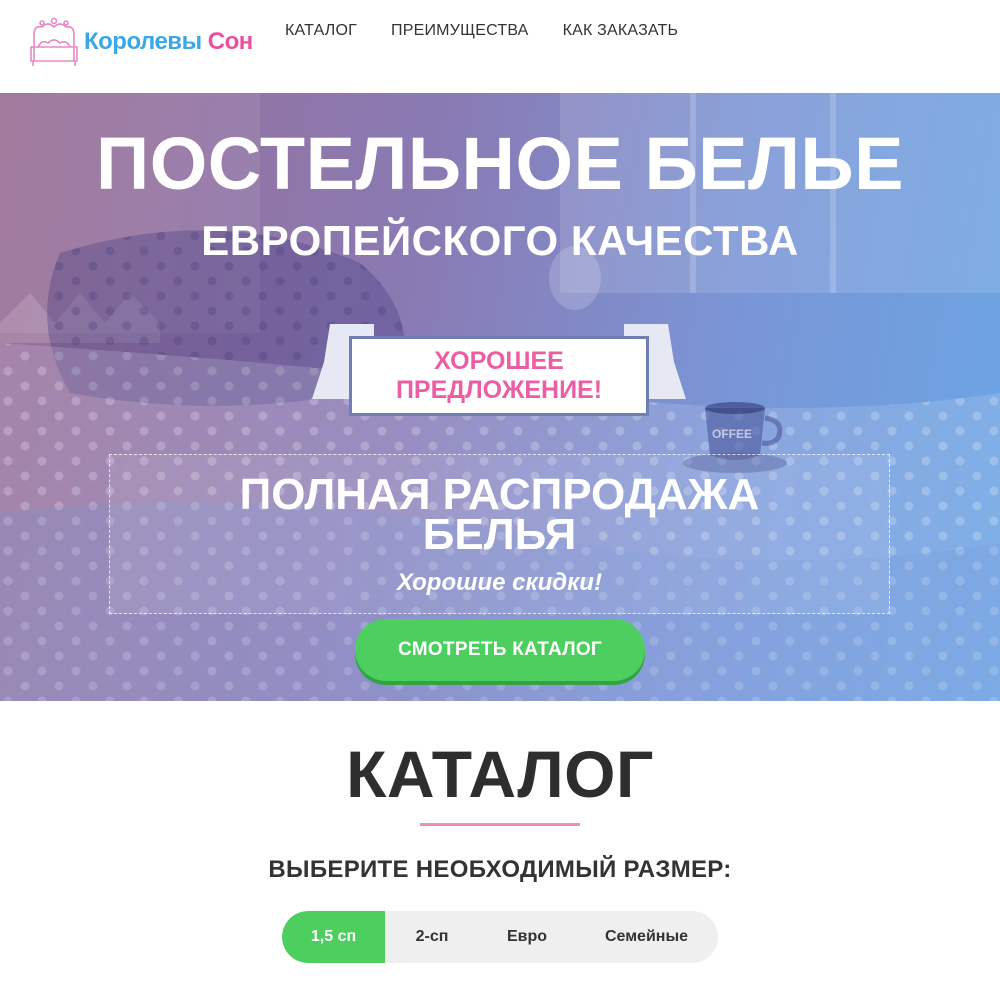 The width and height of the screenshot is (1000, 1000). What do you see at coordinates (732, 434) in the screenshot?
I see `cup-label: OFFEE` at bounding box center [732, 434].